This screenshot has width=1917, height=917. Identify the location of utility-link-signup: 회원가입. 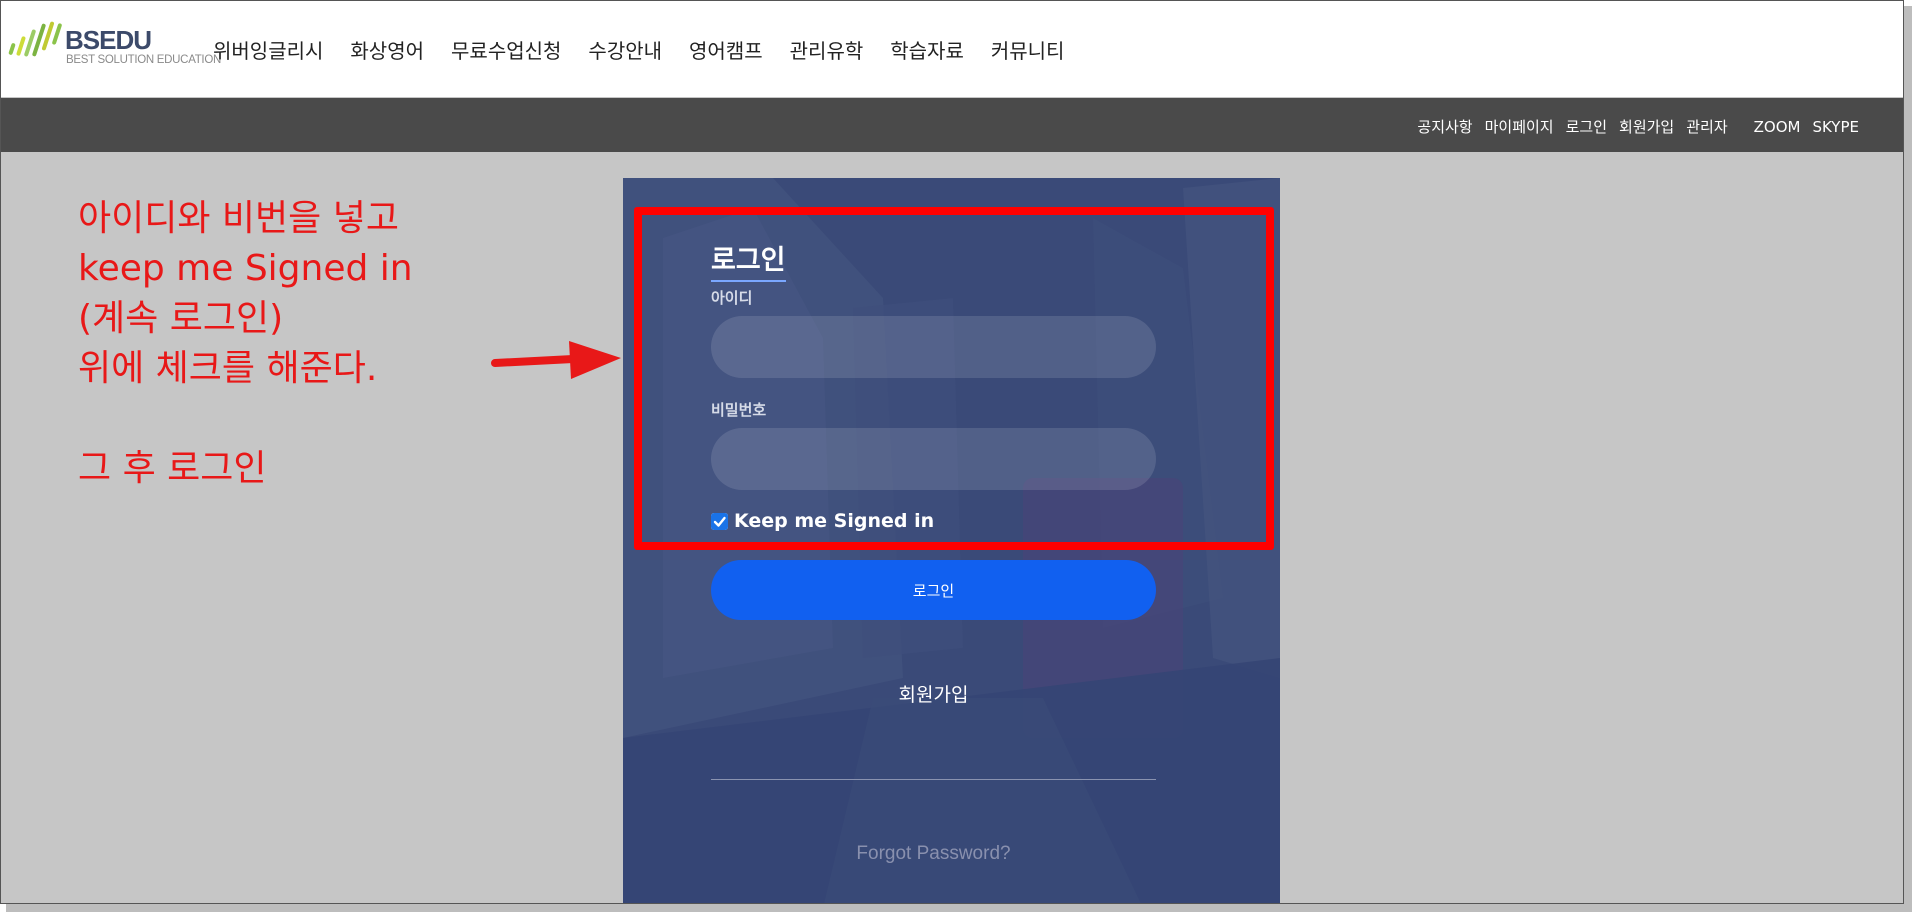
(1646, 126).